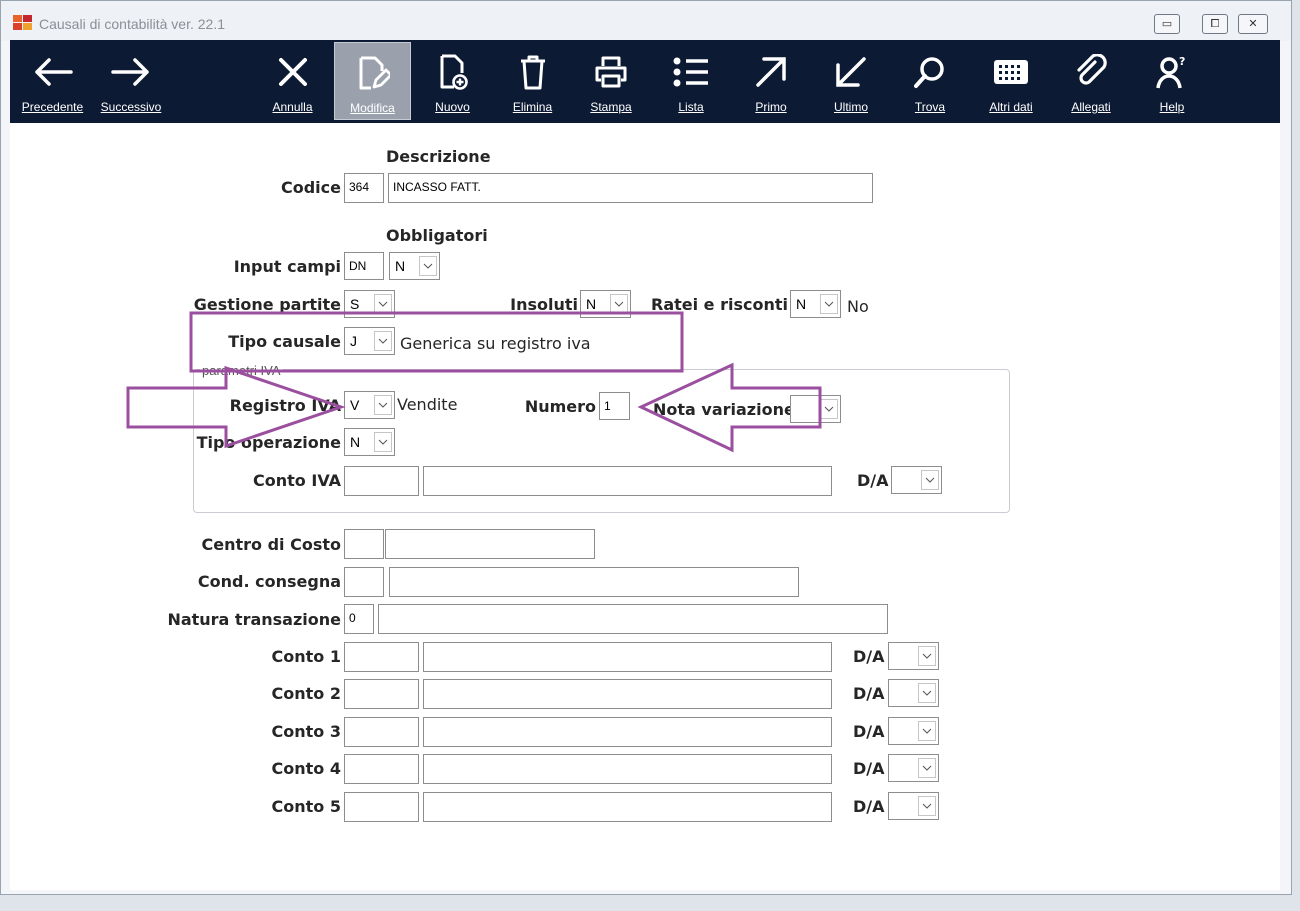  Describe the element at coordinates (284, 341) in the screenshot. I see `tipo-causale-label: Tipo causale` at that location.